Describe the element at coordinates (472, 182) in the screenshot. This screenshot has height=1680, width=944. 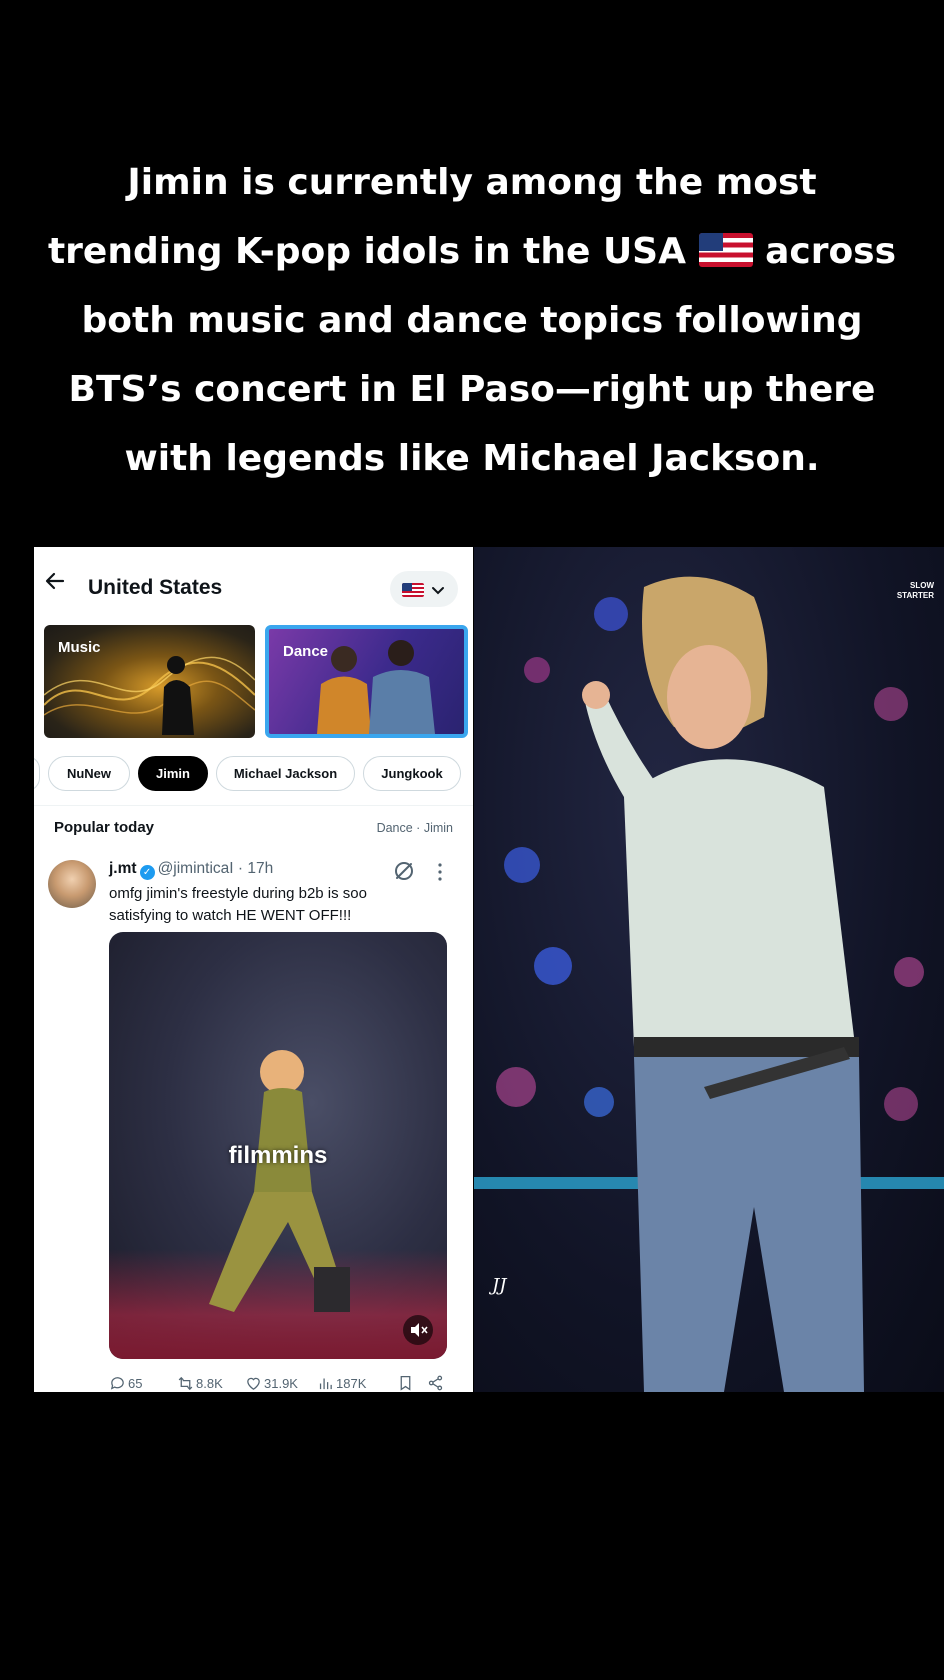
I see `caption-line: Jimin is currently among the most` at that location.